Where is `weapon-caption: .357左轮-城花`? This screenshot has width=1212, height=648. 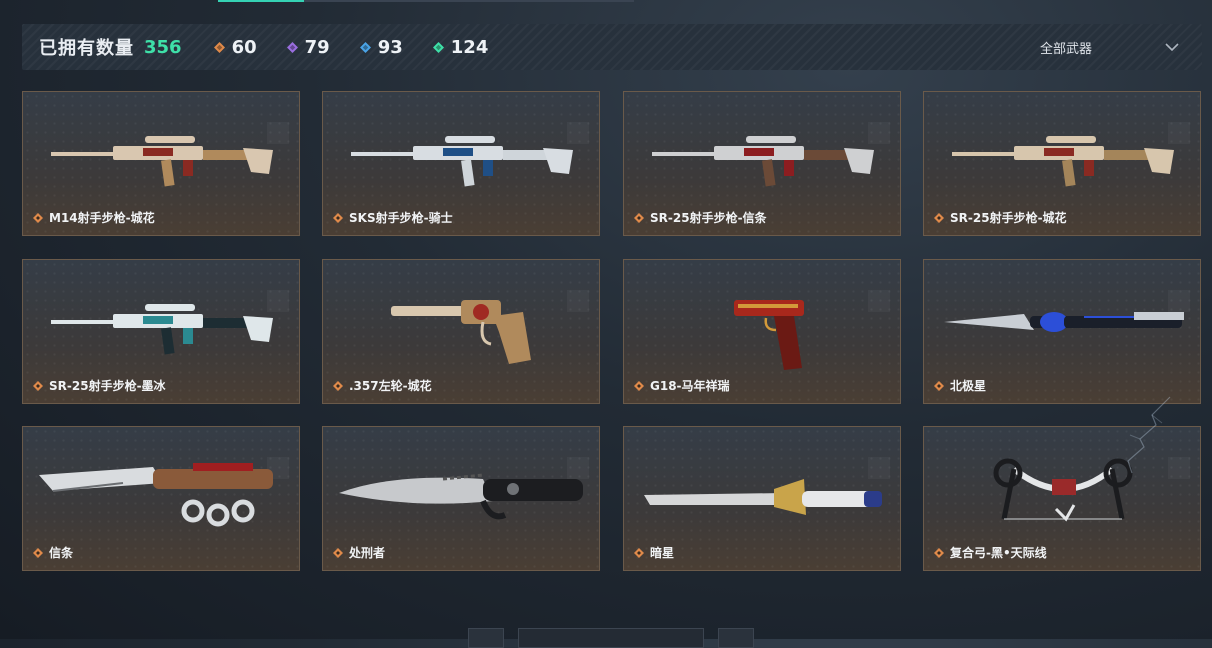
weapon-caption: .357左轮-城花 is located at coordinates (382, 385).